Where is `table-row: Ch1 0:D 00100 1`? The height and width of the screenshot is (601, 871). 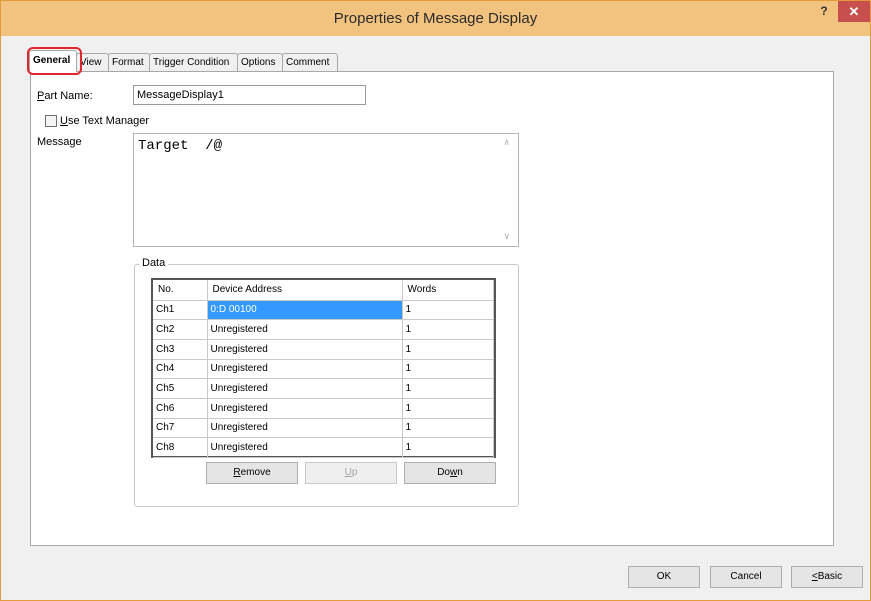 table-row: Ch1 0:D 00100 1 is located at coordinates (323, 310).